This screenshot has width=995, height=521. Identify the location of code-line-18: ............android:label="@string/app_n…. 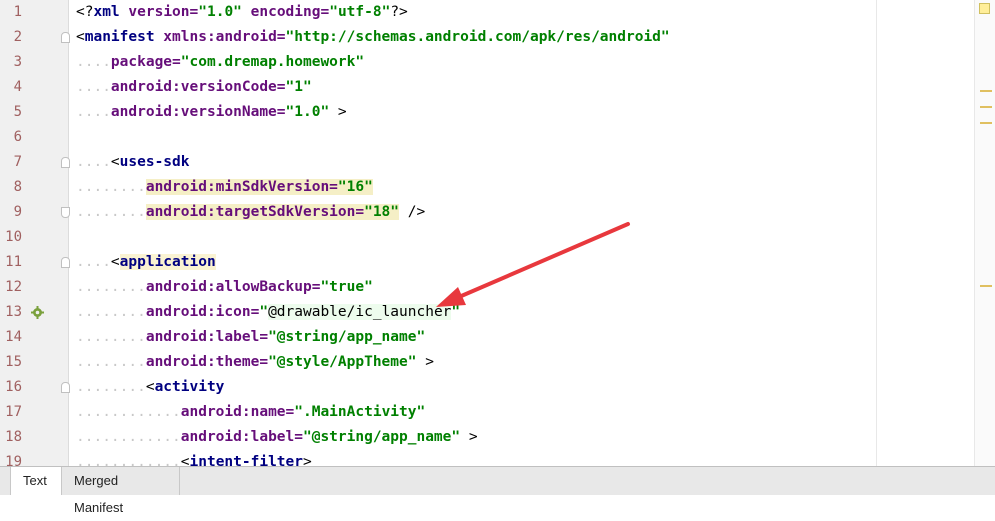
(277, 437).